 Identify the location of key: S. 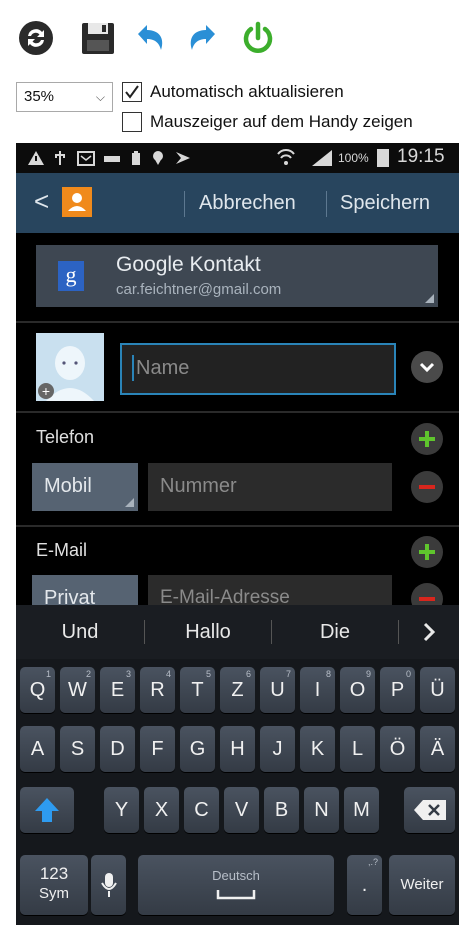
(77, 749).